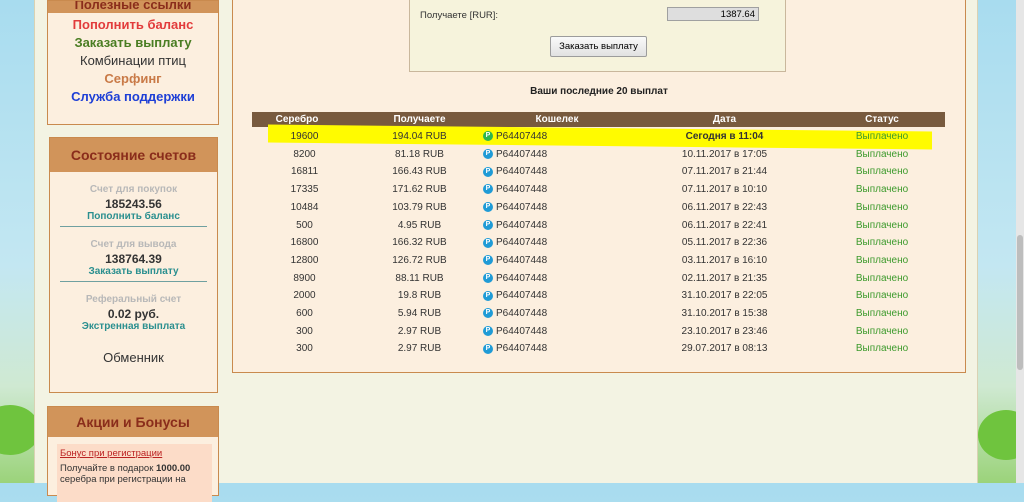 This screenshot has height=502, width=1024. I want to click on account-label: Счет для покупок, so click(133, 189).